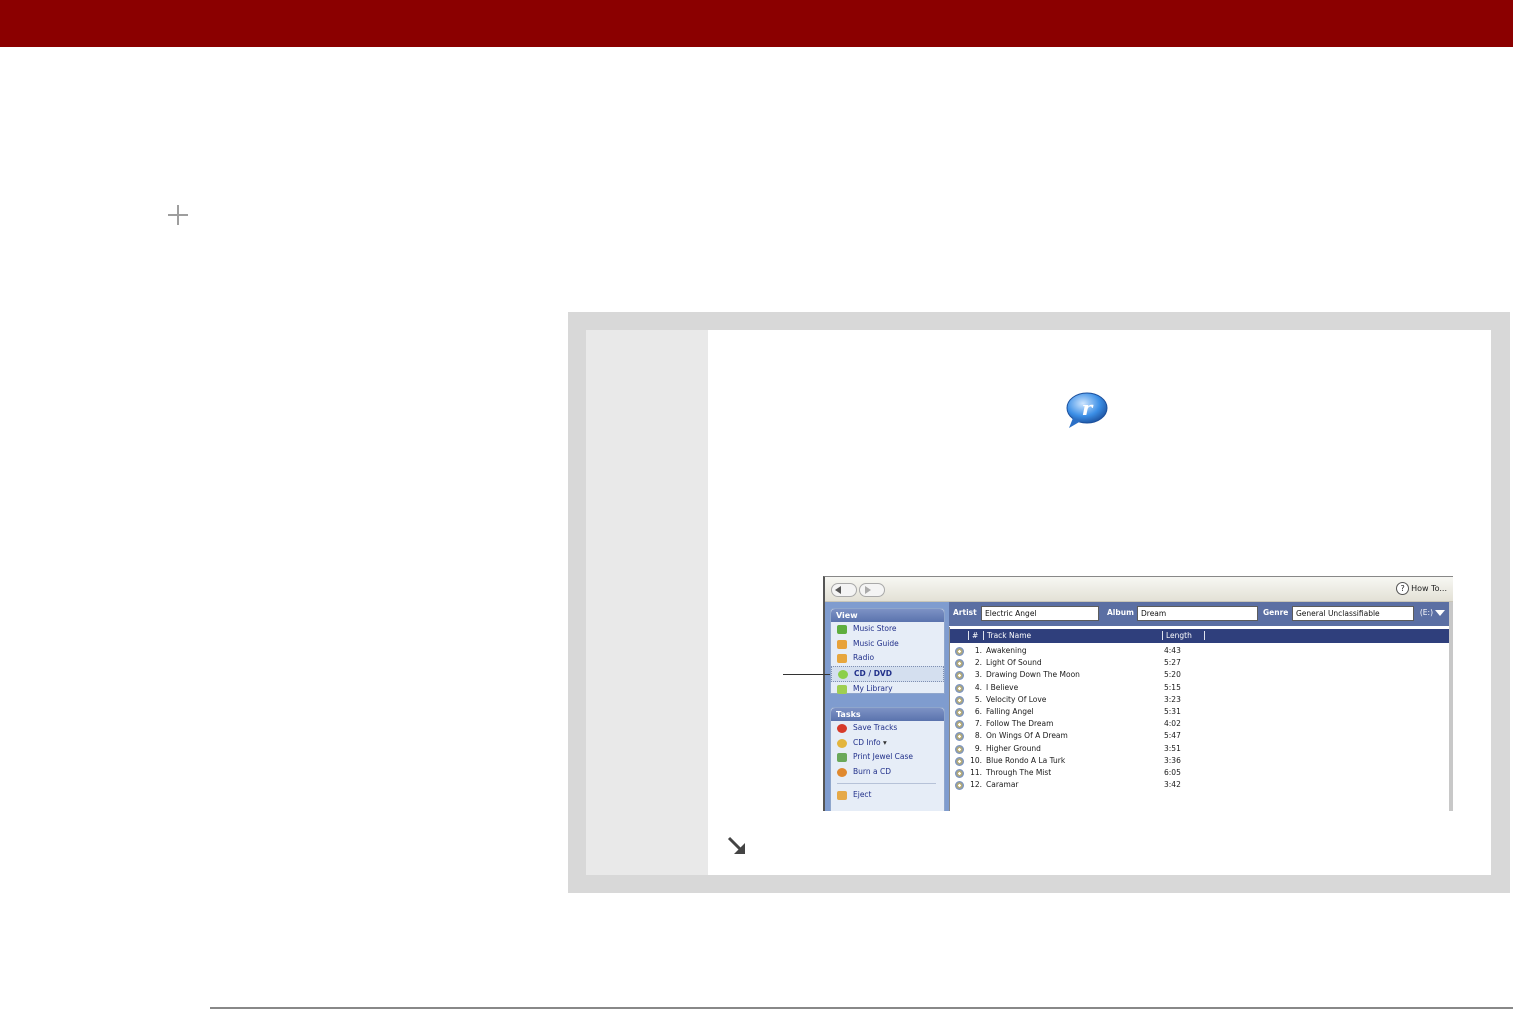 The height and width of the screenshot is (1010, 1513). What do you see at coordinates (1172, 785) in the screenshot?
I see `track-length: 3:42` at bounding box center [1172, 785].